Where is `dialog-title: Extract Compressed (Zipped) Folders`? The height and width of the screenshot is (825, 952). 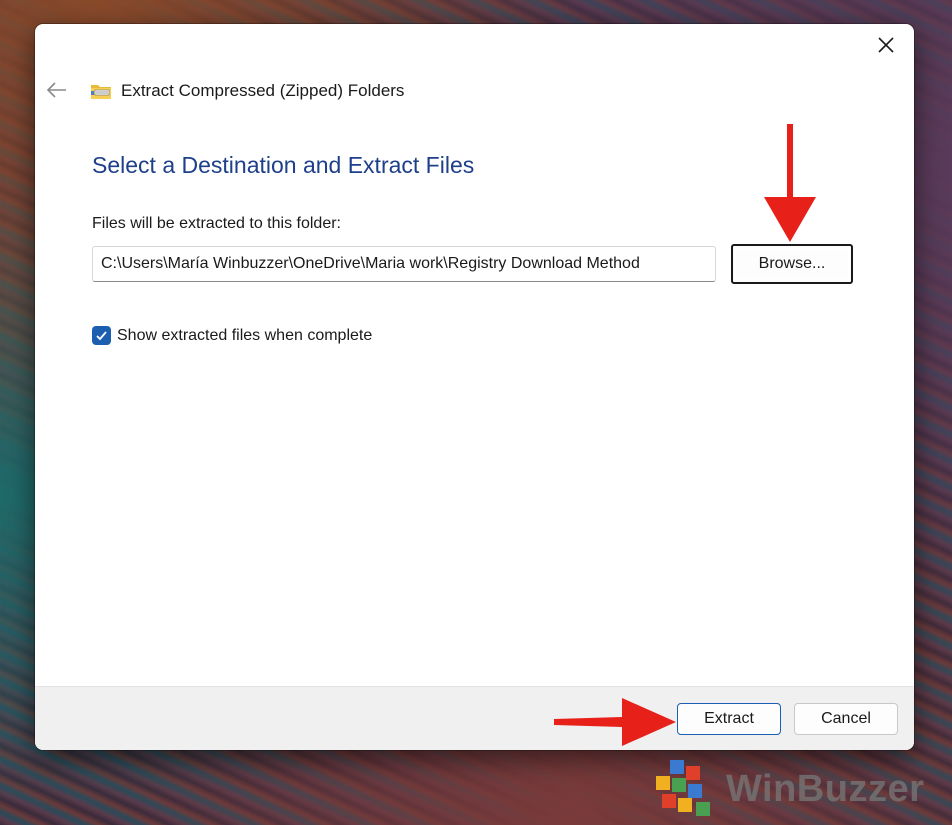
dialog-title: Extract Compressed (Zipped) Folders is located at coordinates (263, 90).